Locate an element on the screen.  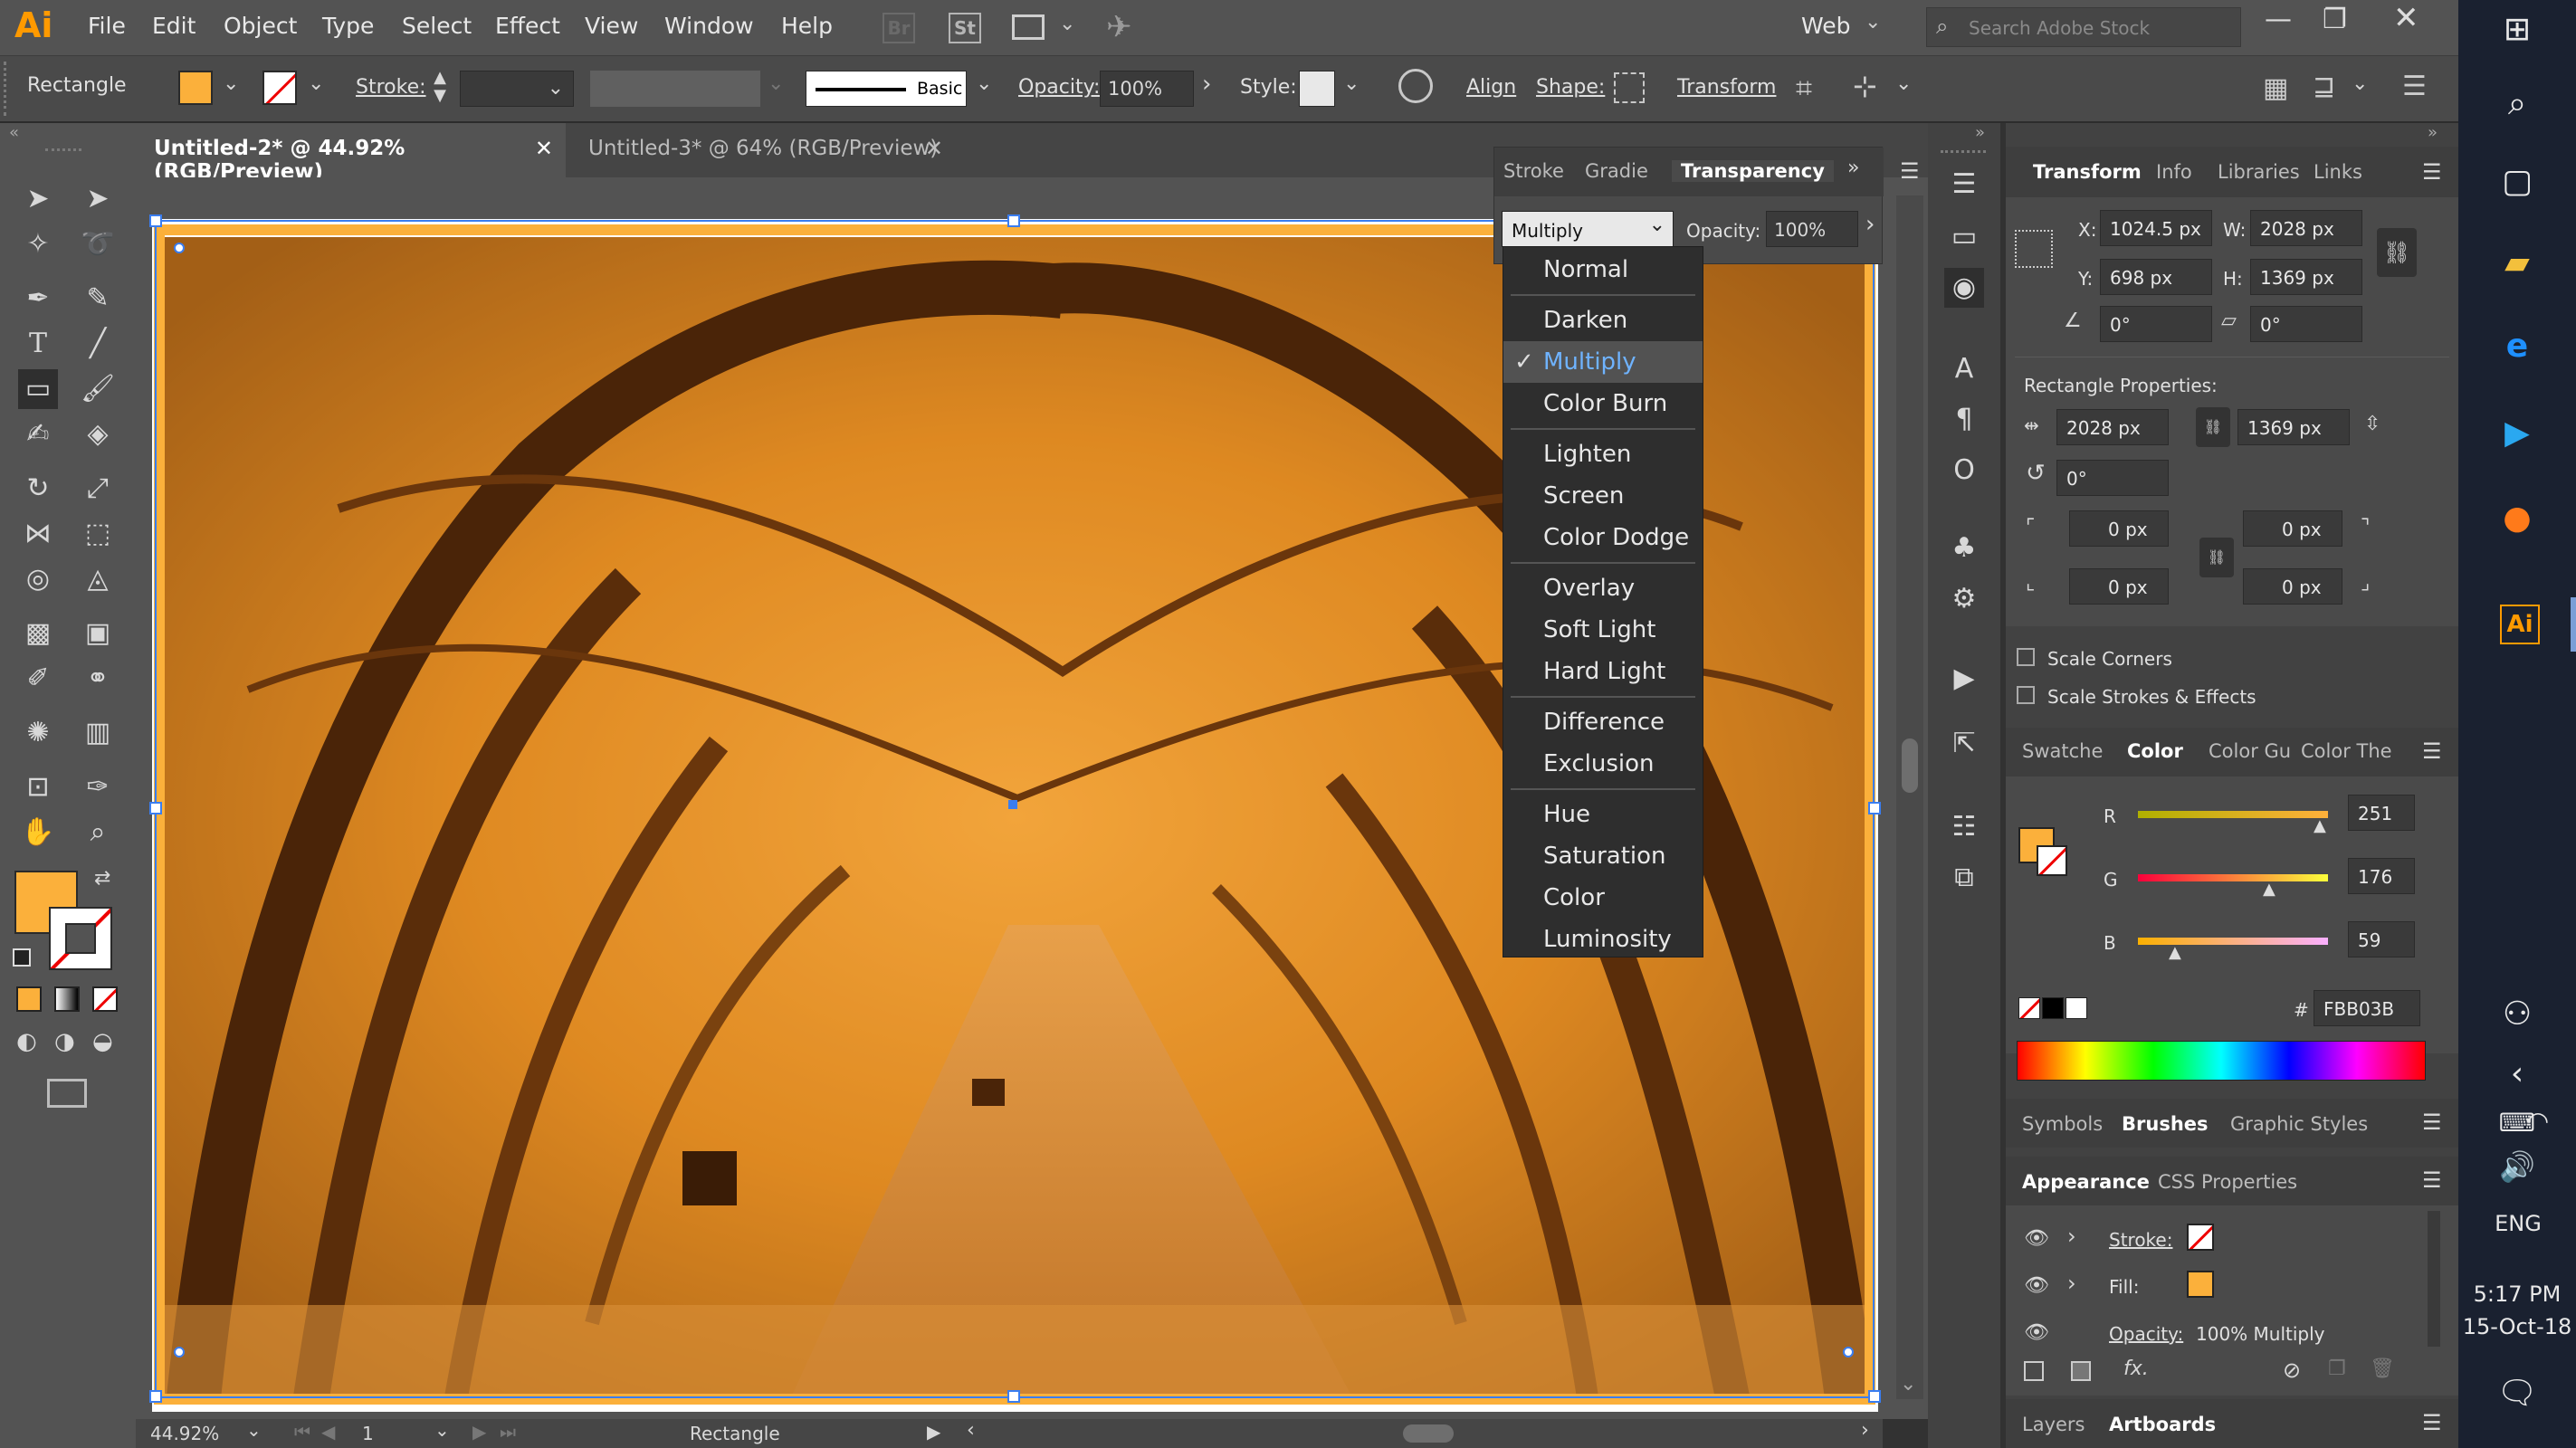
blend-mode-option: Soft Light is located at coordinates (1603, 630).